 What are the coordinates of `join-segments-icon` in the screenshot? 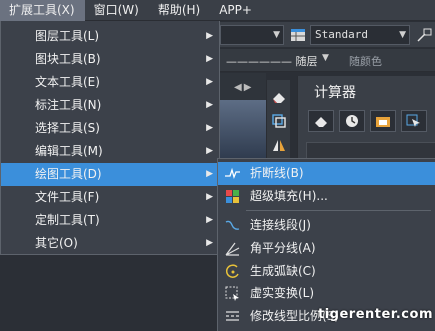 It's located at (232, 226).